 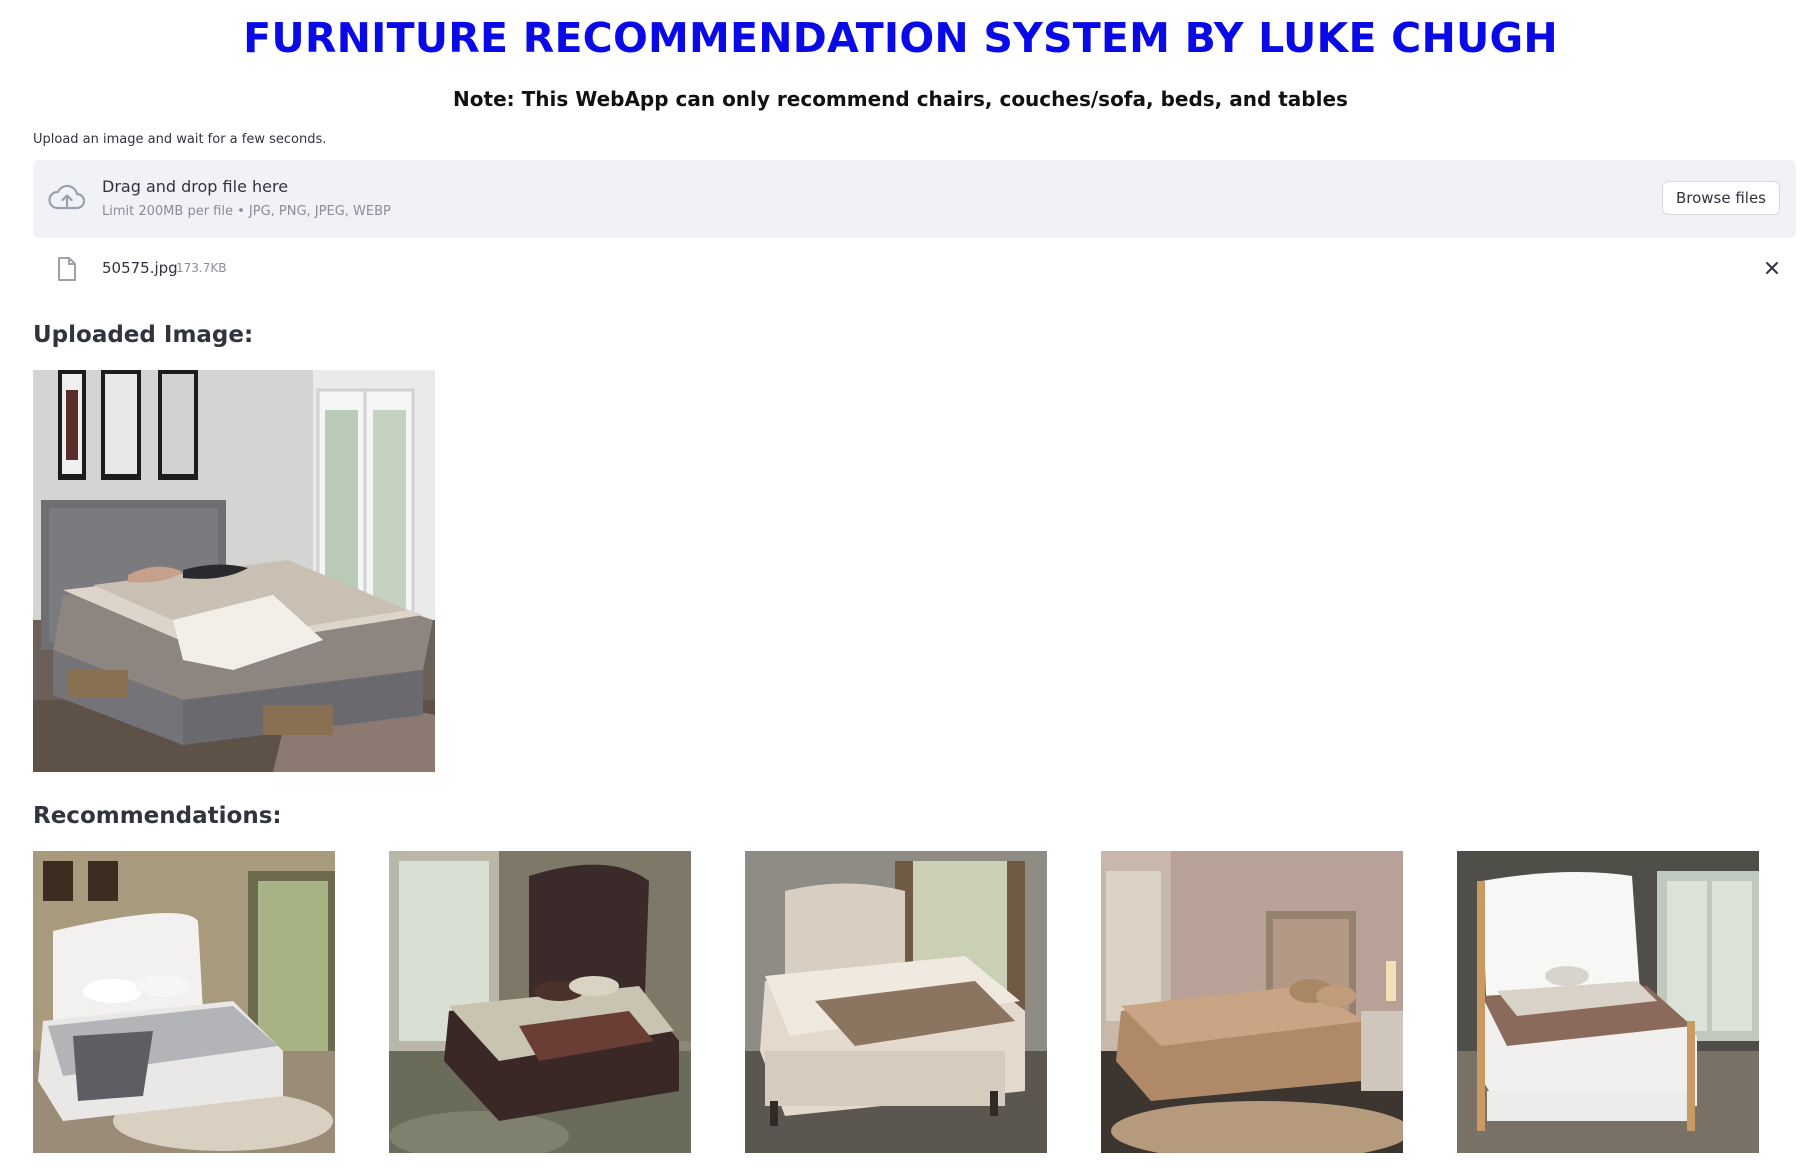 What do you see at coordinates (67, 269) in the screenshot?
I see `file-icon` at bounding box center [67, 269].